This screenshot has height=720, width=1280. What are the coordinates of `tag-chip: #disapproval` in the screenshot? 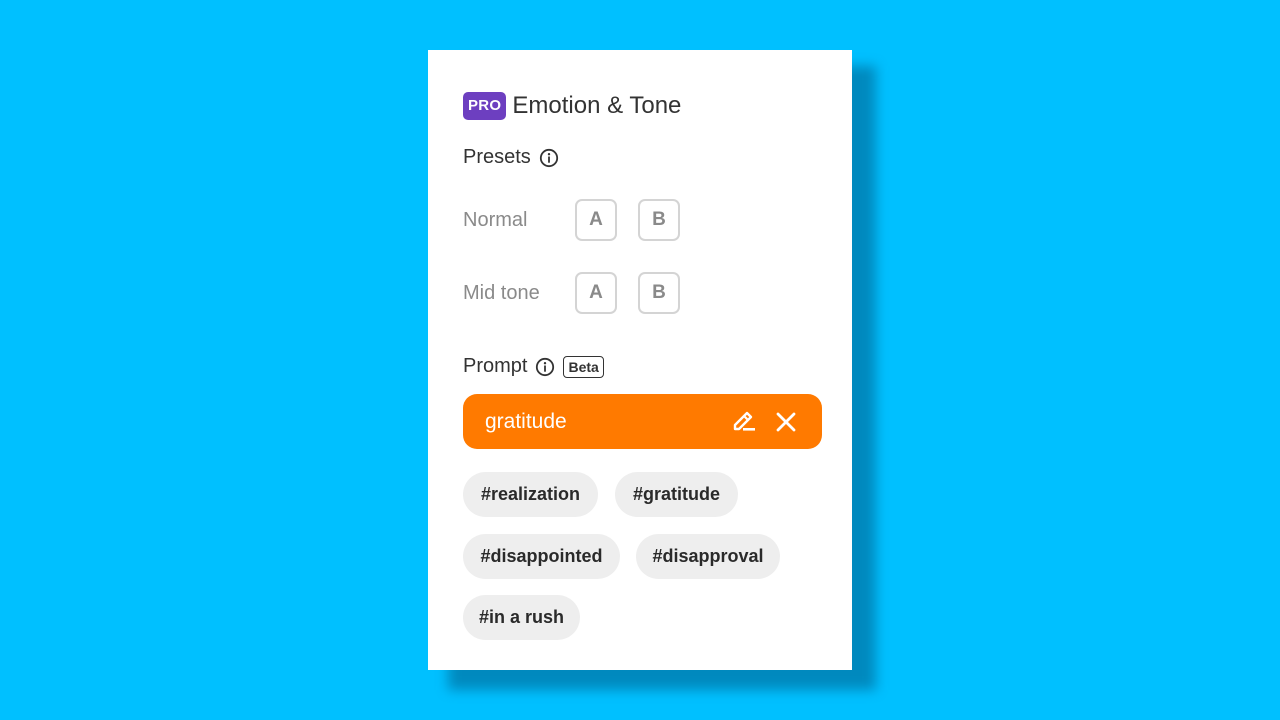 It's located at (708, 556).